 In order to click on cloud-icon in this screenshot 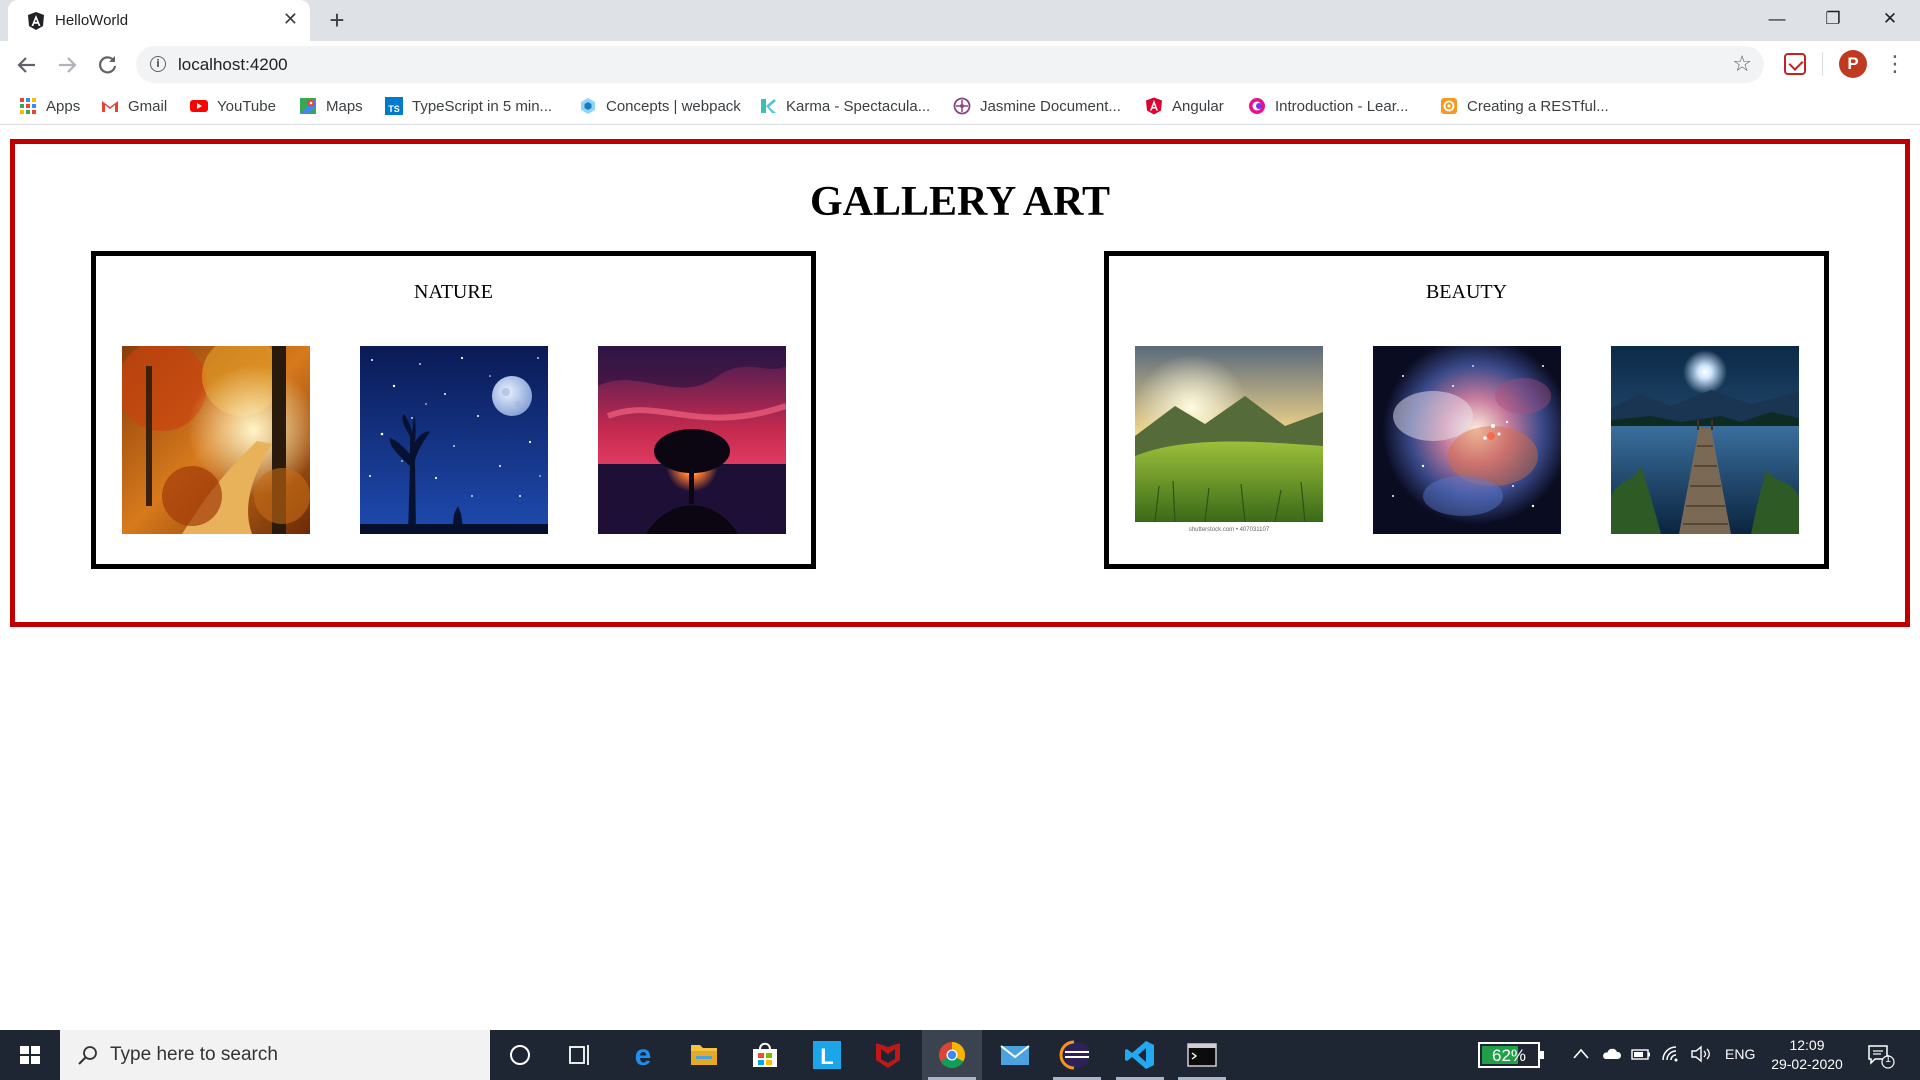, I will do `click(1612, 1053)`.